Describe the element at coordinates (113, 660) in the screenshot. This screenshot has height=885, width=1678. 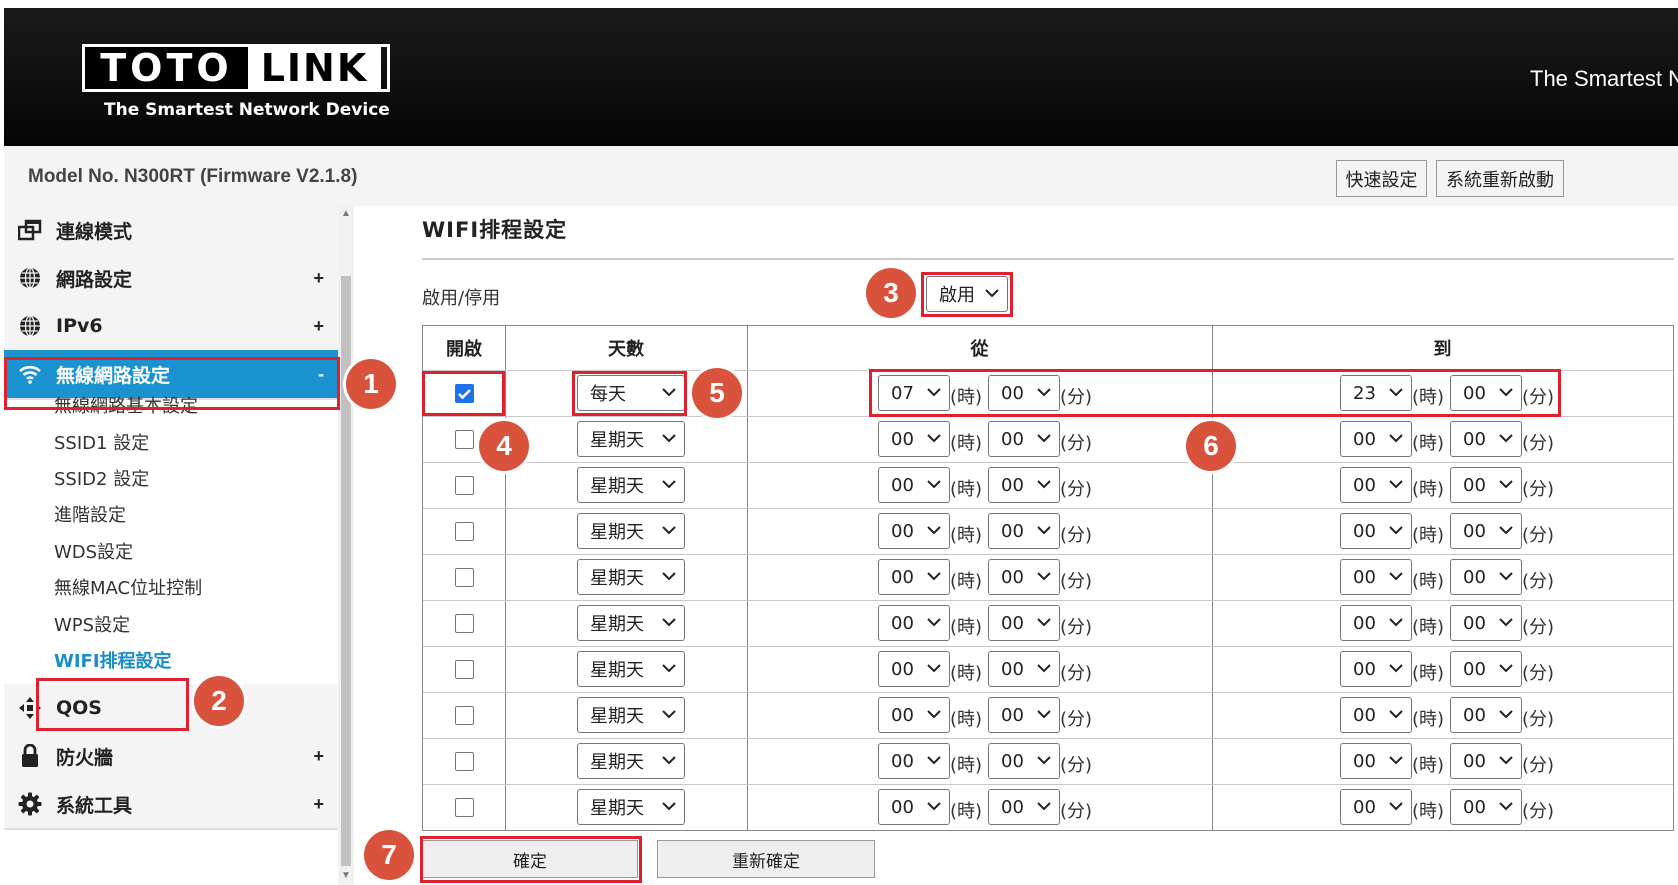
I see `sidebar-subitem-wifi-schedule: WIFI排程設定` at that location.